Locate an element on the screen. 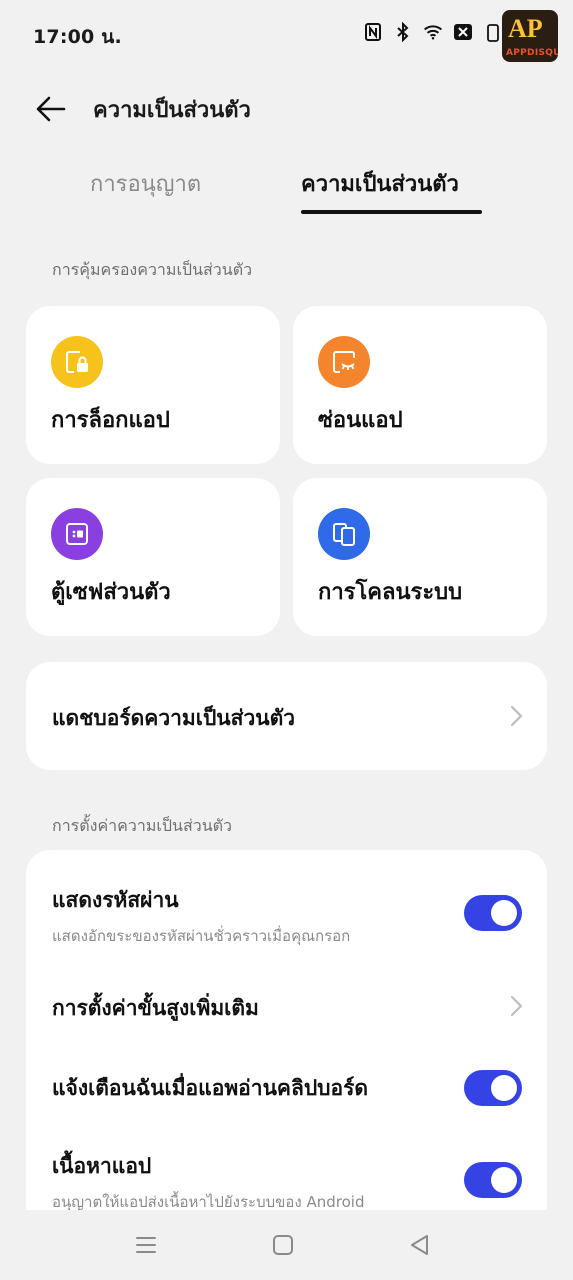  clipboard-alert-toggle is located at coordinates (493, 1088).